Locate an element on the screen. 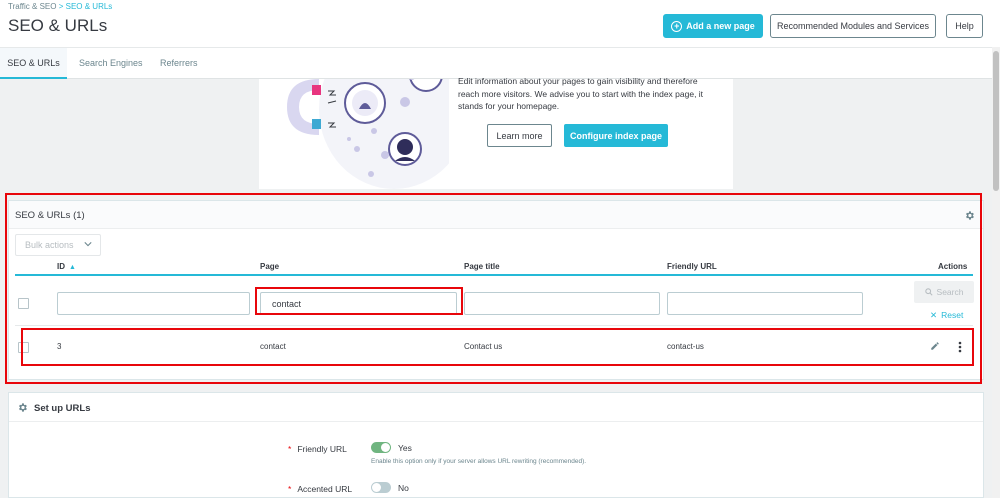 Image resolution: width=1000 pixels, height=498 pixels. add-new-page-button: + Add a new page is located at coordinates (713, 26).